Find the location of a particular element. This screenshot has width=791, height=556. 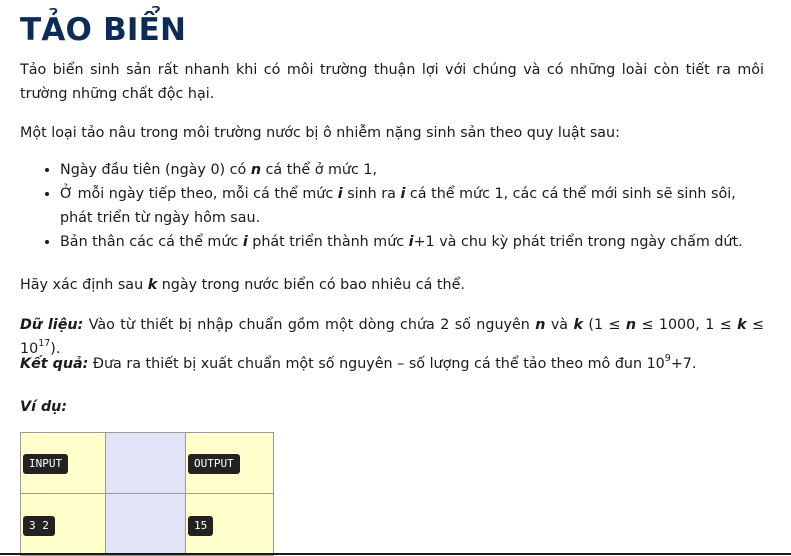

output-header-cell: OUTPUT is located at coordinates (229, 463).